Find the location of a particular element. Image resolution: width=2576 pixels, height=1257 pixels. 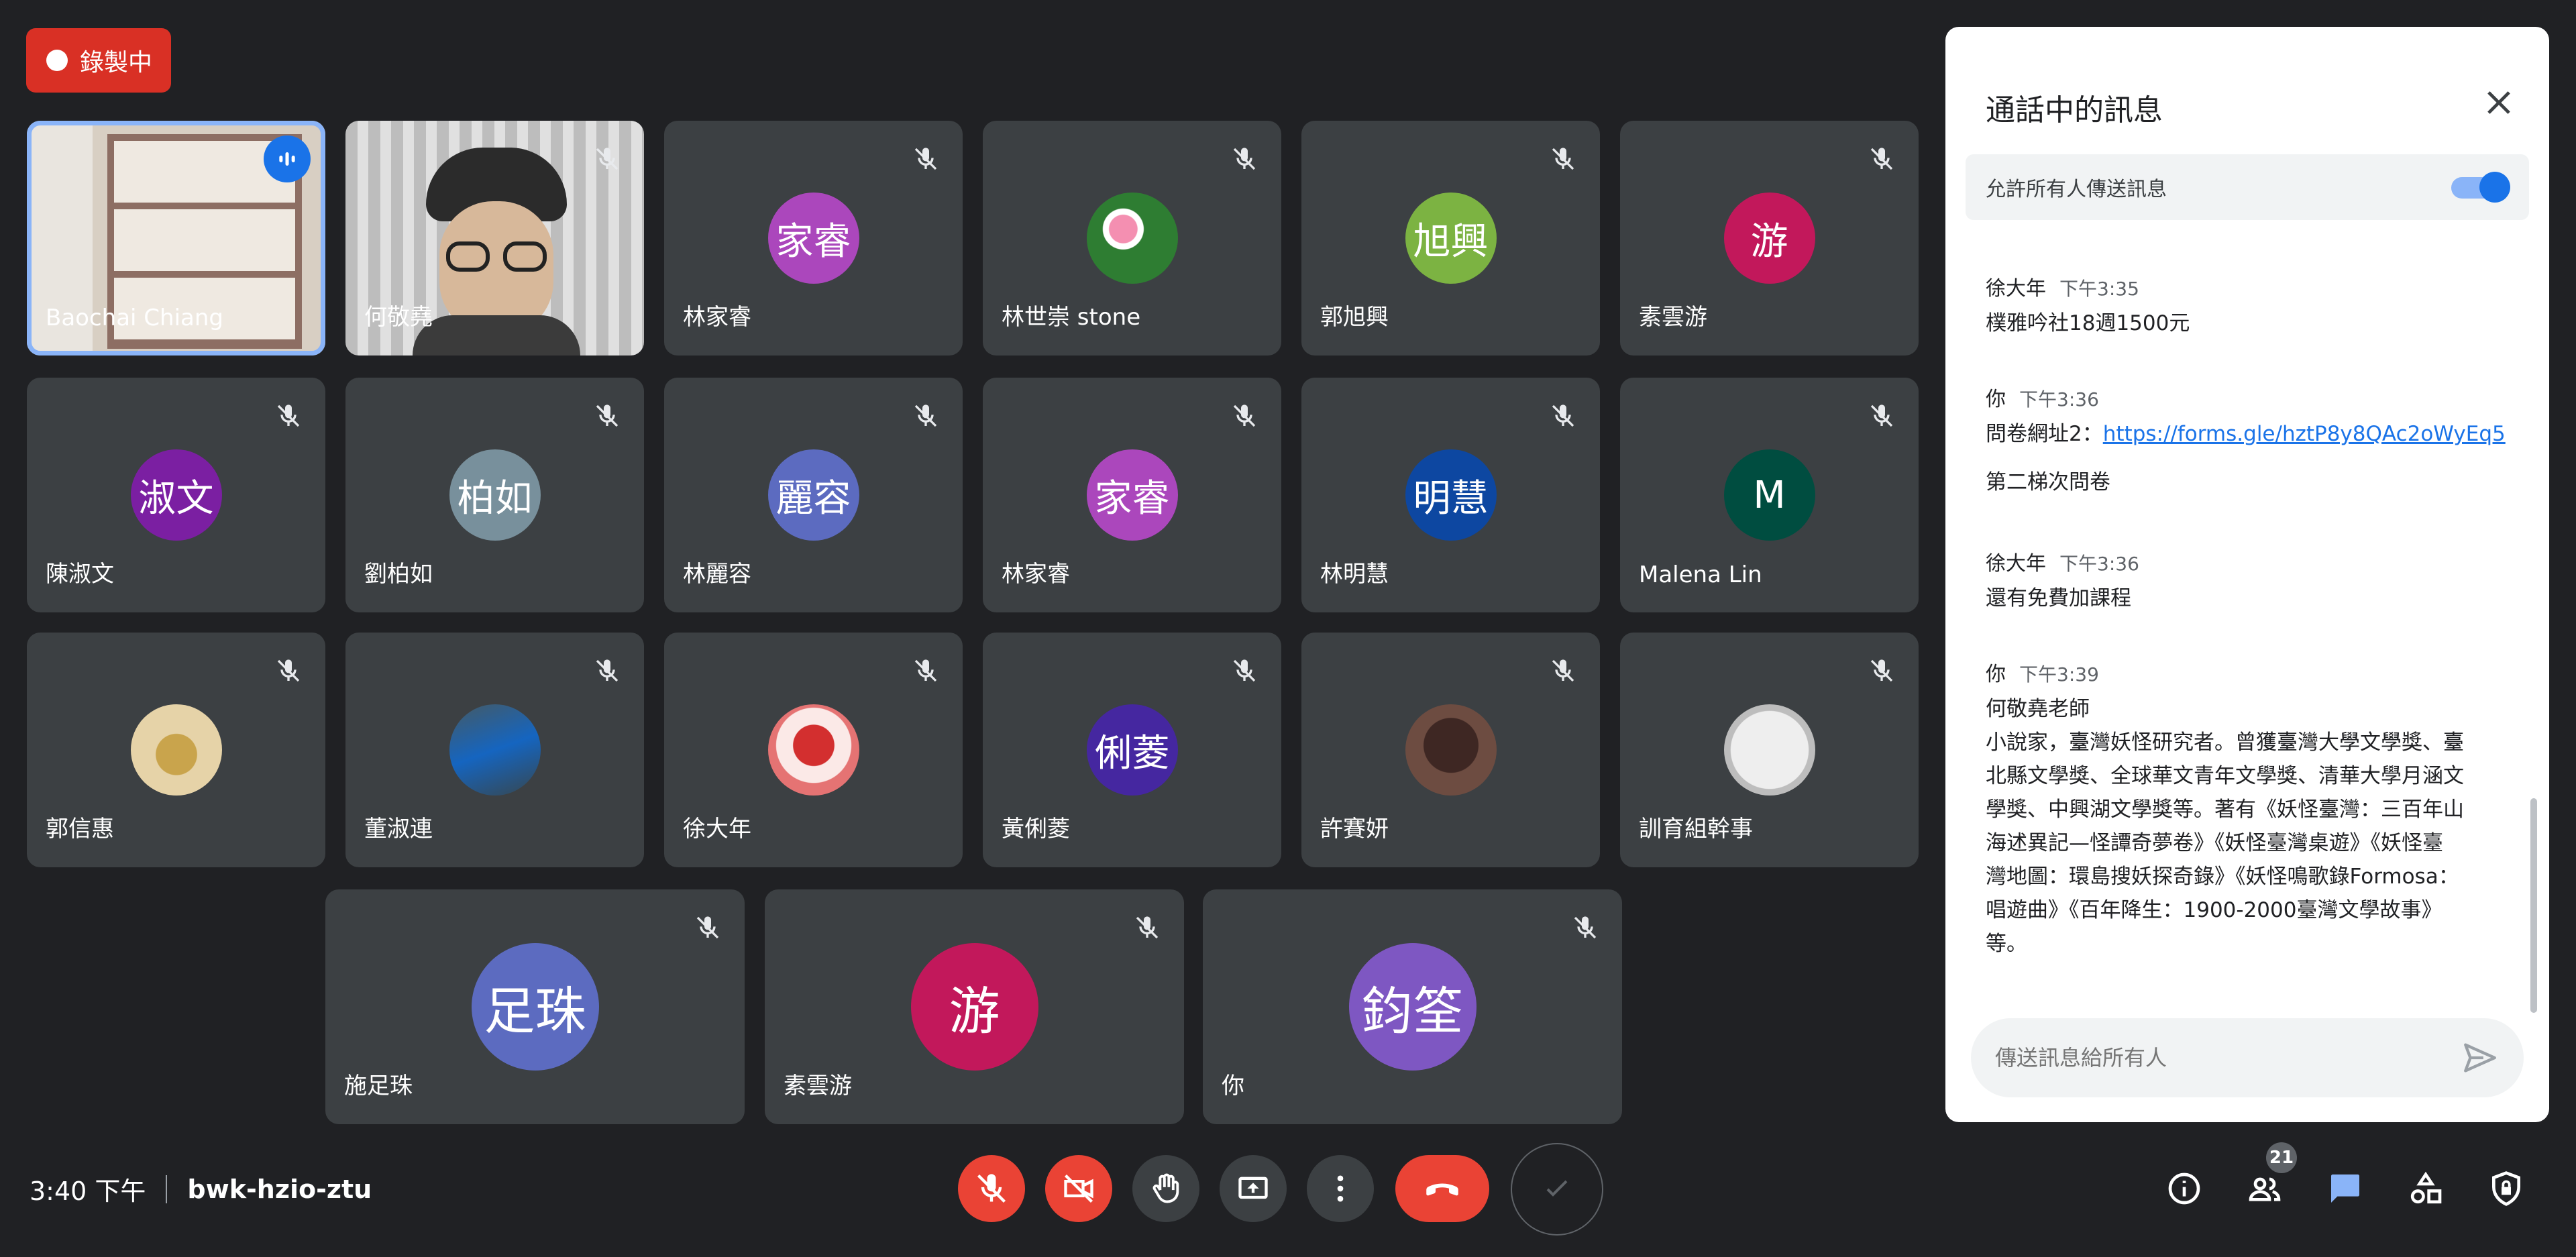

participant-tile: 淑文 陳淑文 is located at coordinates (176, 495).